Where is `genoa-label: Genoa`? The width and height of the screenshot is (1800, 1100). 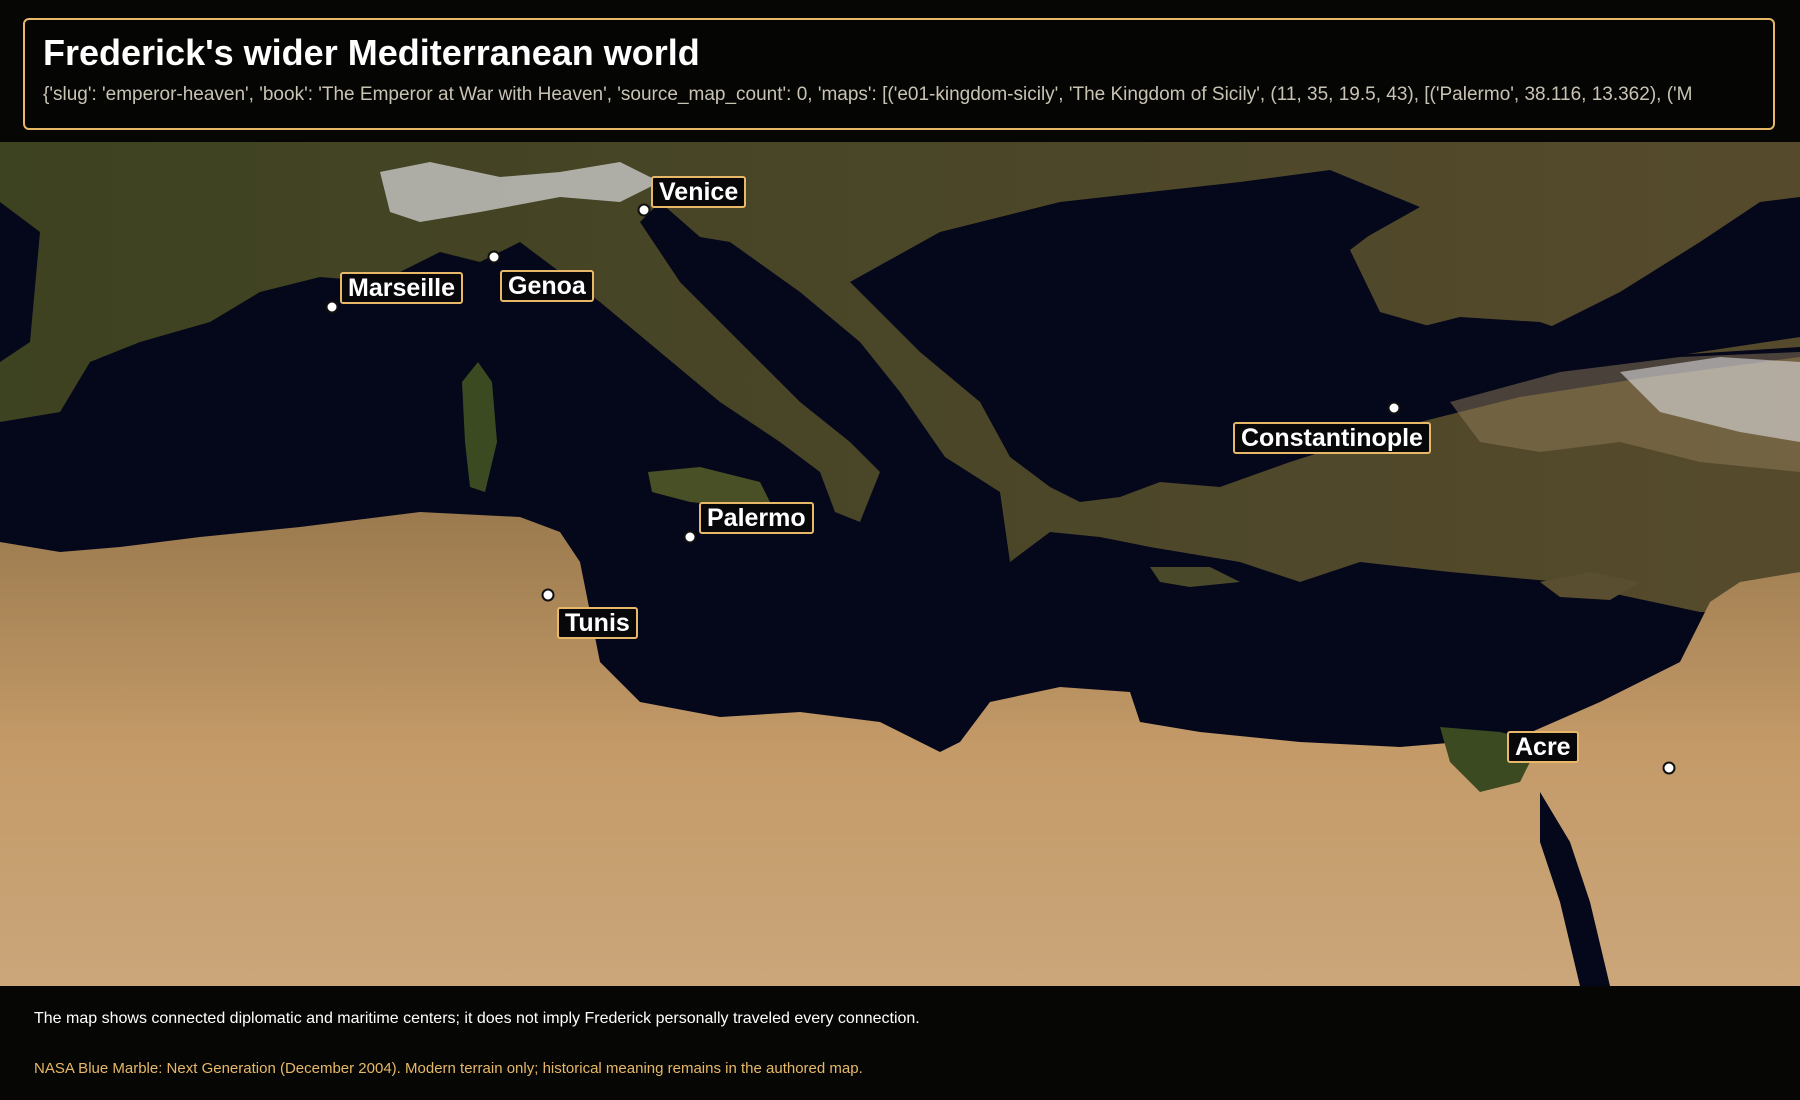
genoa-label: Genoa is located at coordinates (547, 286).